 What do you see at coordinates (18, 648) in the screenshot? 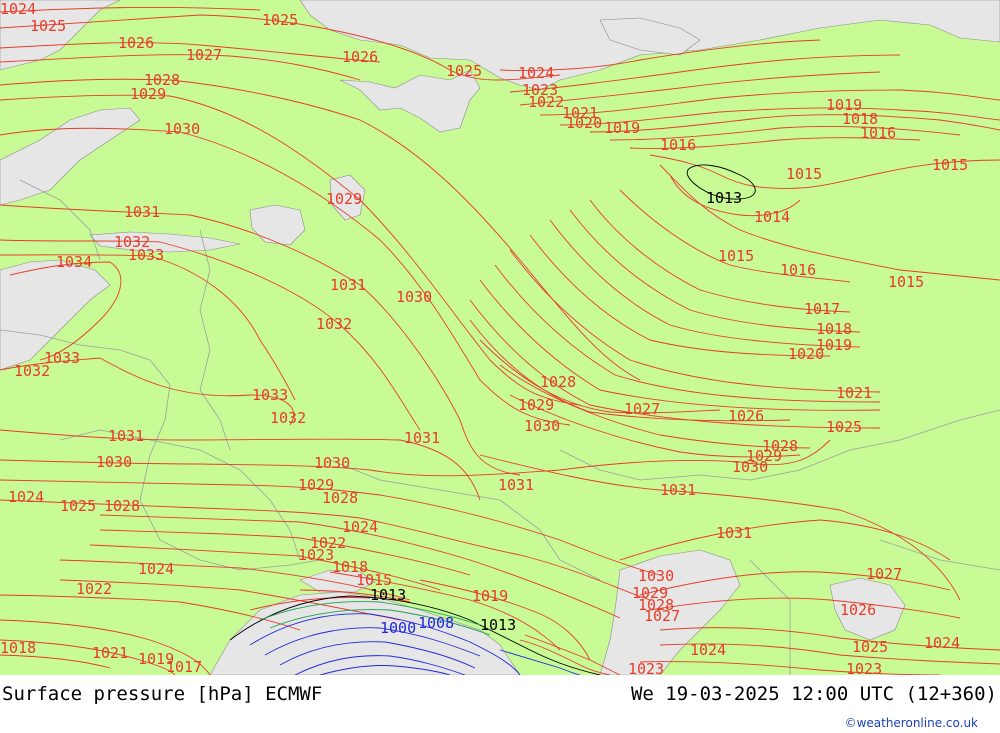
I see `isobar-label: 1018` at bounding box center [18, 648].